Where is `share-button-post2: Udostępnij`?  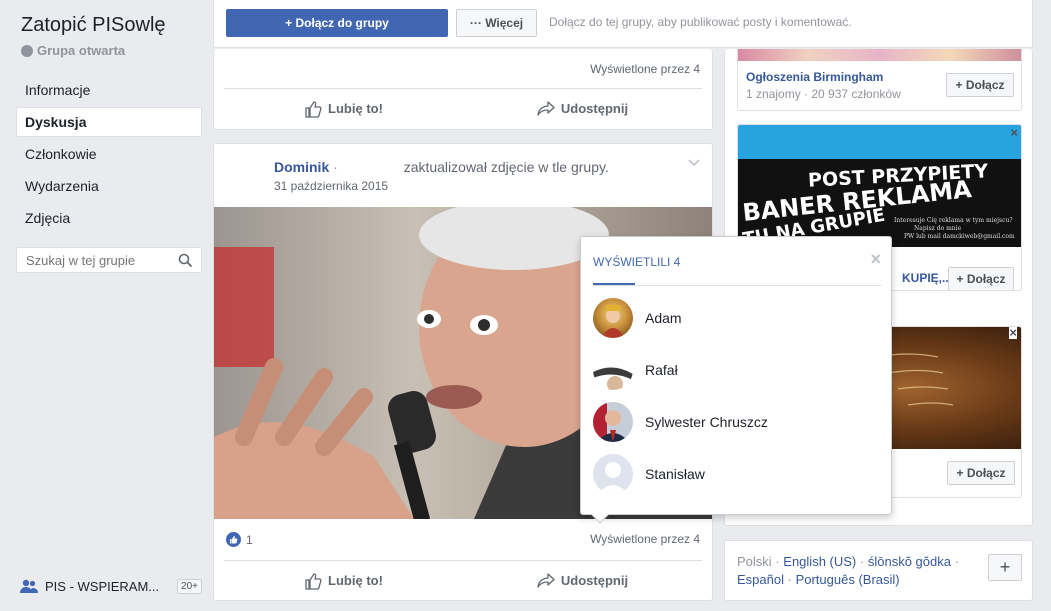 share-button-post2: Udostępnij is located at coordinates (582, 580).